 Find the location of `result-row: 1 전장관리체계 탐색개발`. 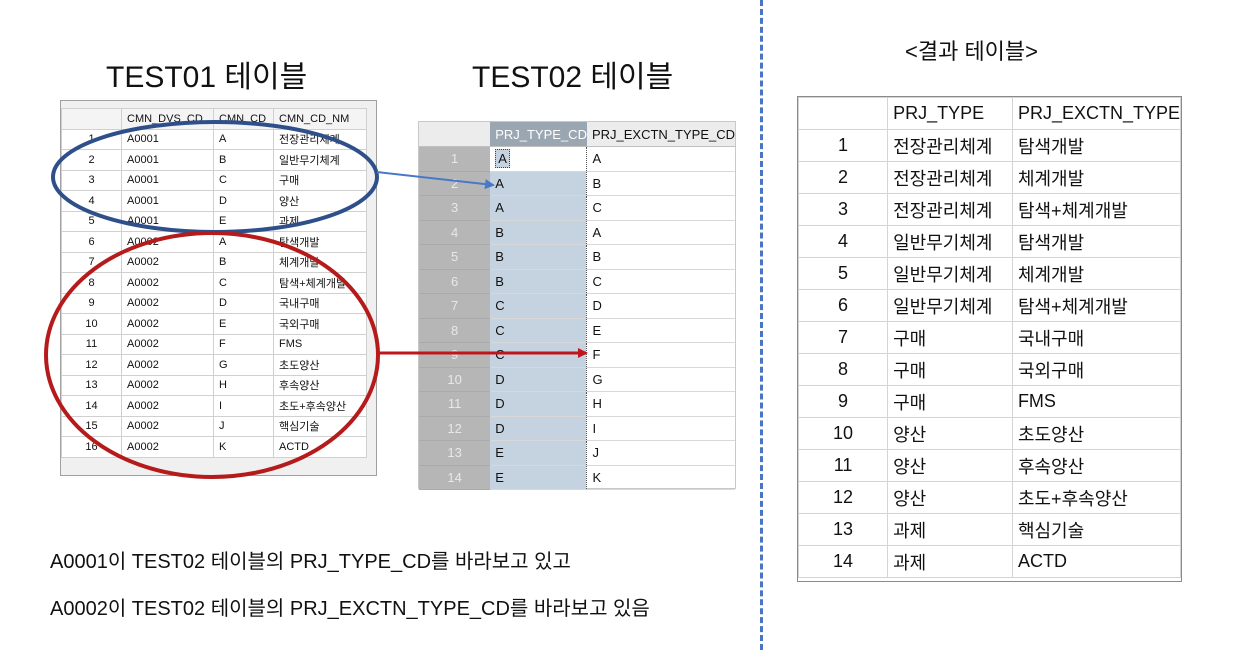

result-row: 1 전장관리체계 탐색개발 is located at coordinates (989, 145).